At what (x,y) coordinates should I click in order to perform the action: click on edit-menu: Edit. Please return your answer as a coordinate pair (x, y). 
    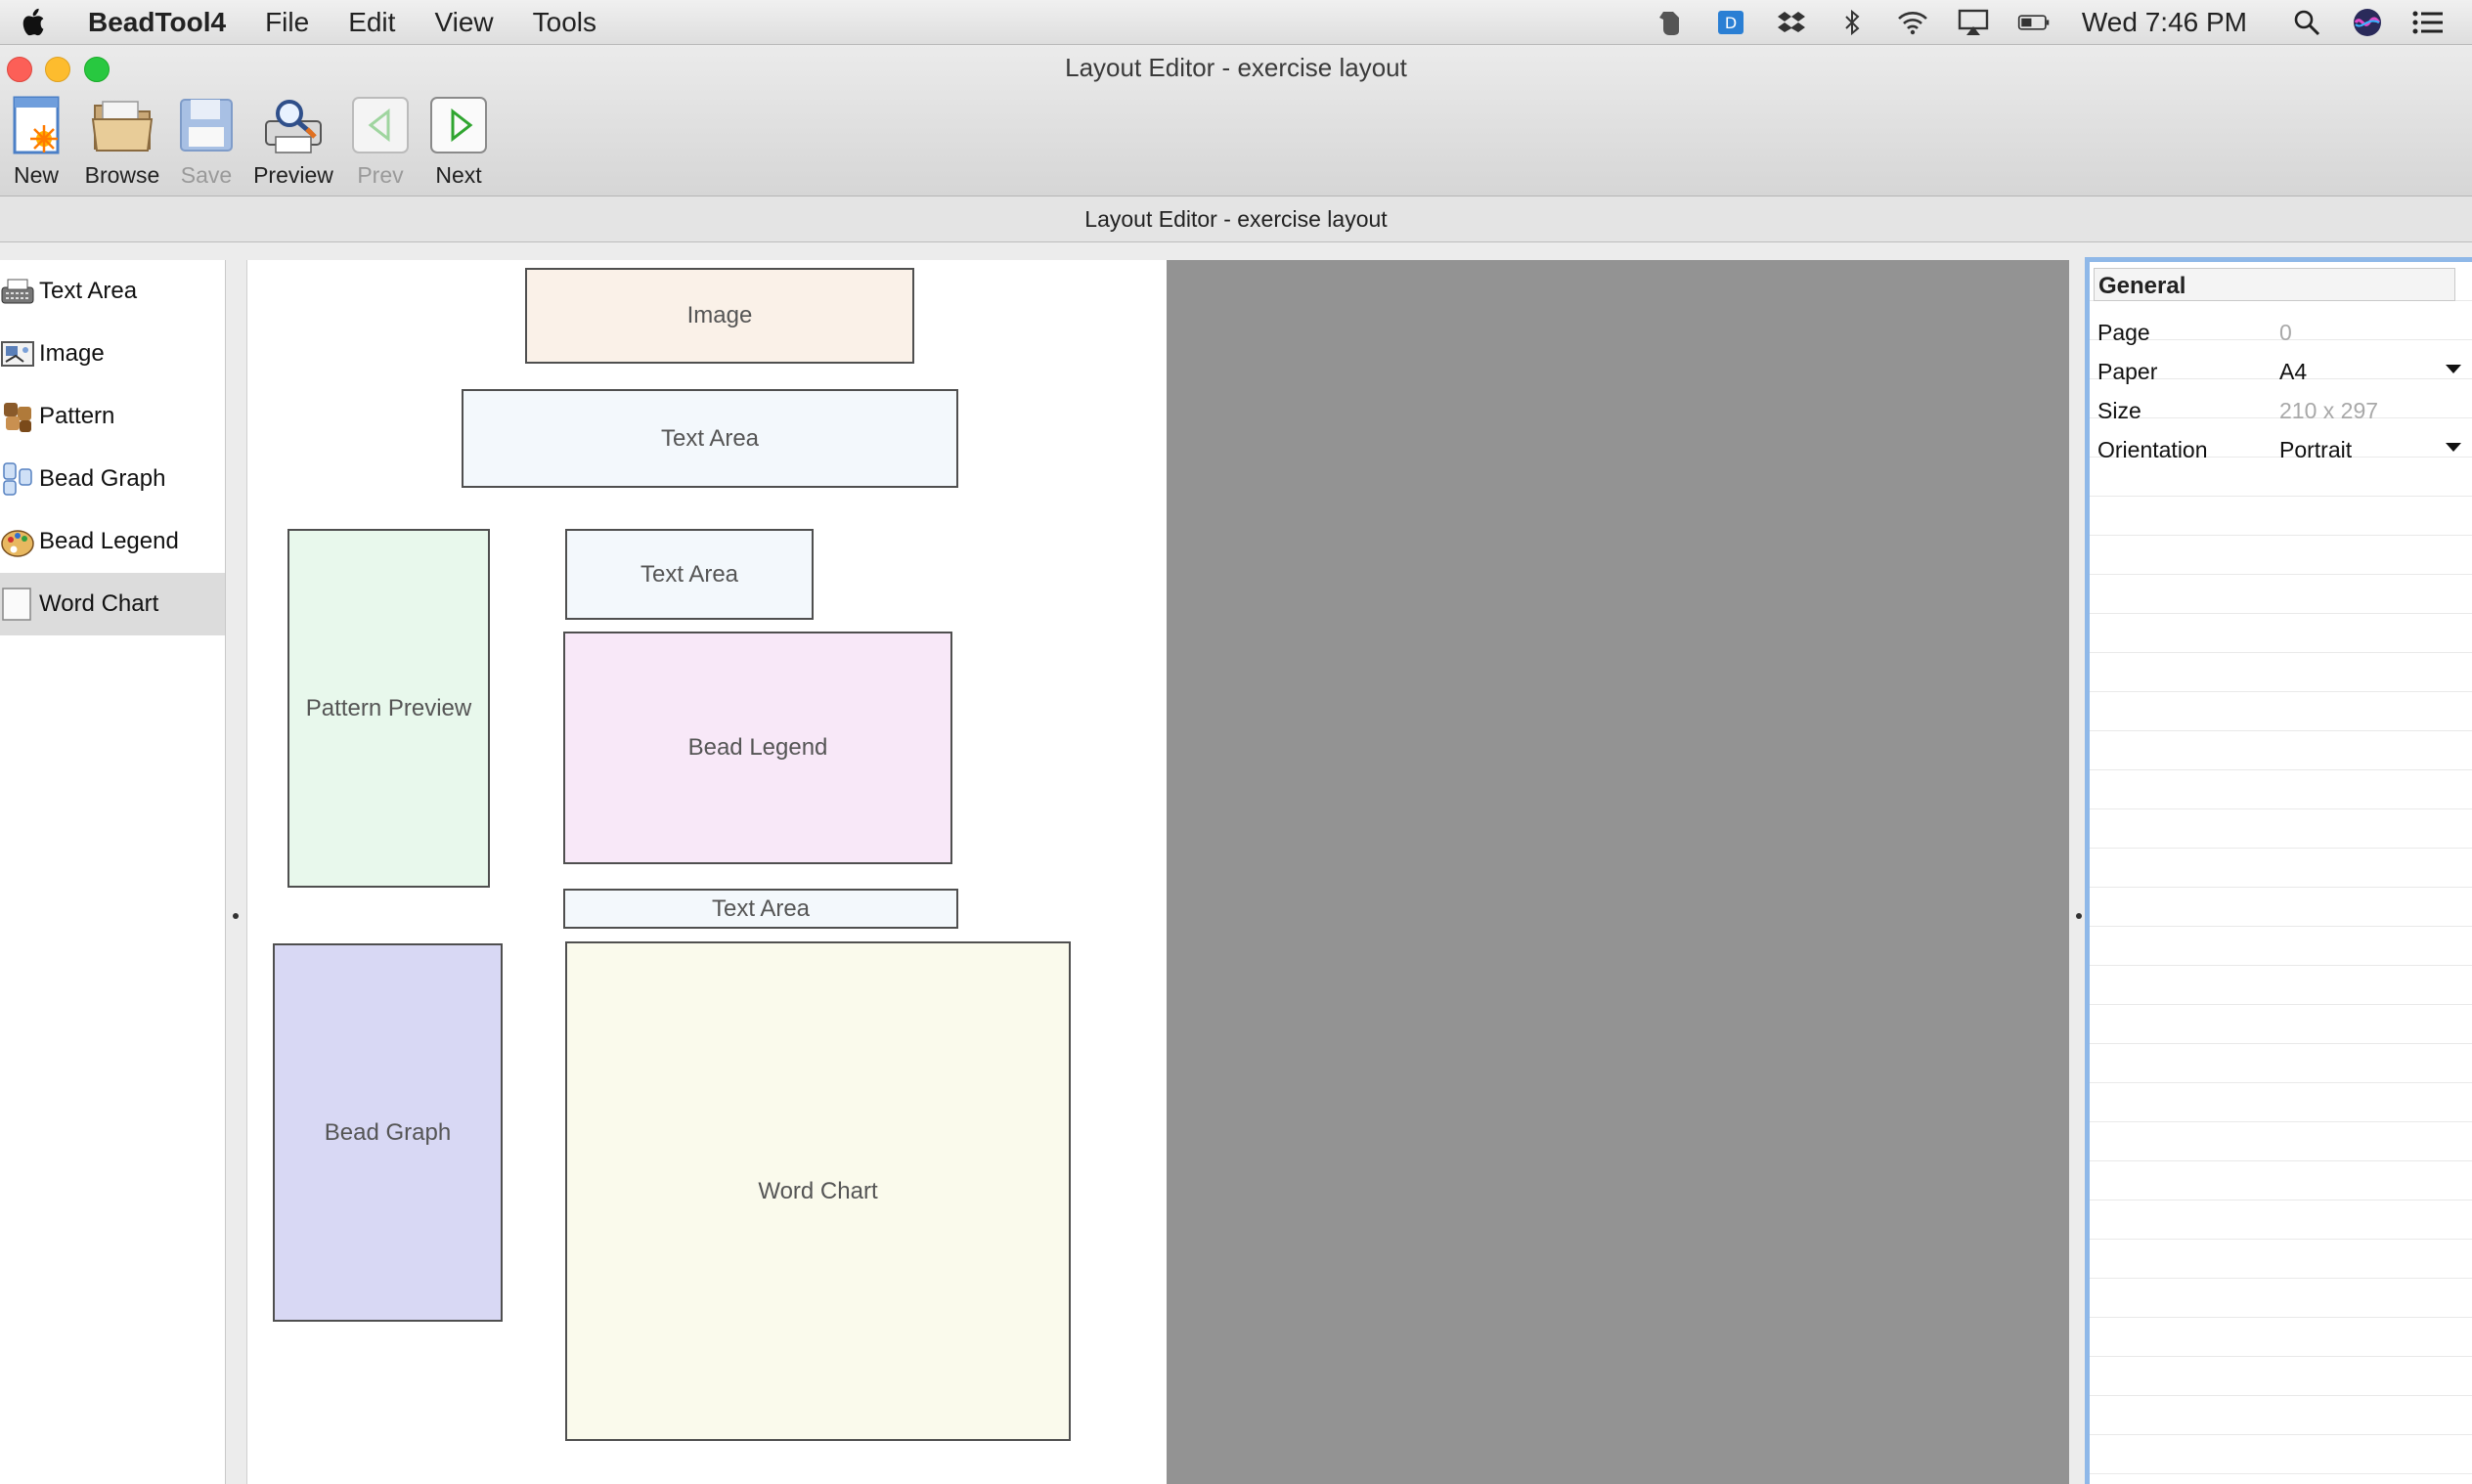
    Looking at the image, I should click on (371, 22).